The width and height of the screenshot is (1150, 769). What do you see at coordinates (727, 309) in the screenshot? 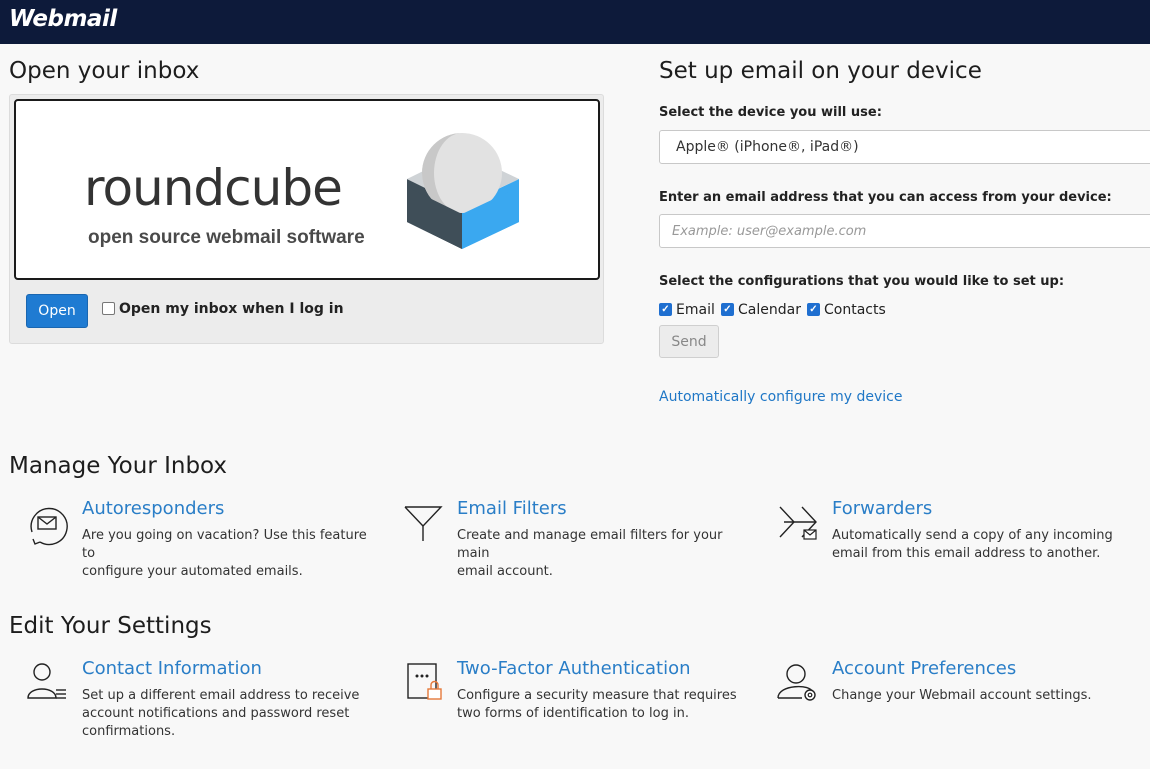
I see `calendar-config-checkbox: ✓` at bounding box center [727, 309].